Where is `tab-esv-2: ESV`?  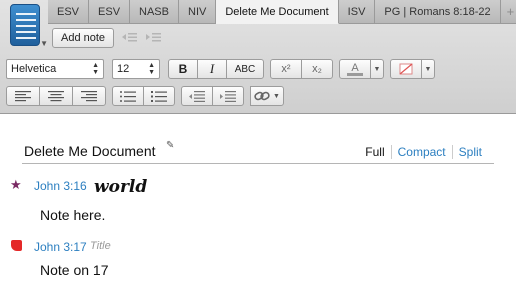 tab-esv-2: ESV is located at coordinates (110, 12).